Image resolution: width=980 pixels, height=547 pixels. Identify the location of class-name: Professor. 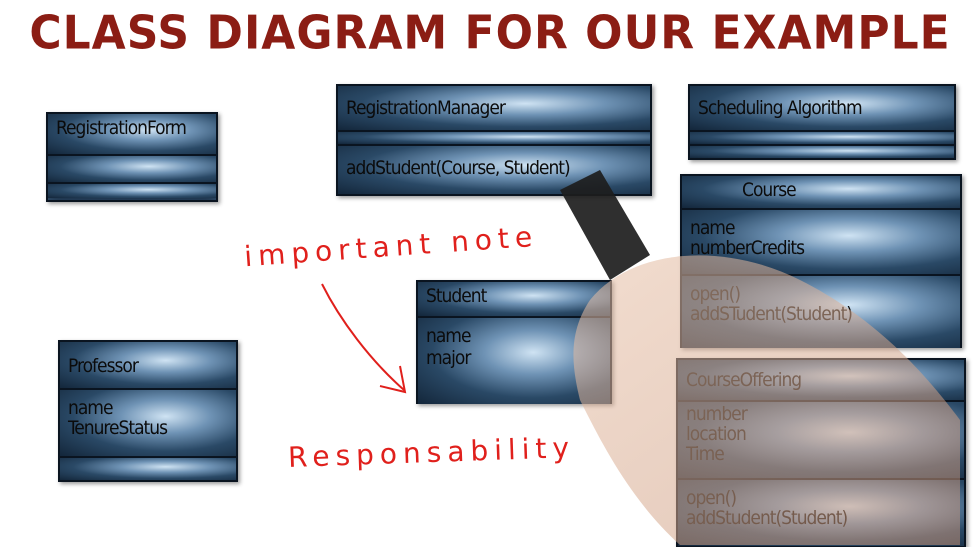
(103, 366).